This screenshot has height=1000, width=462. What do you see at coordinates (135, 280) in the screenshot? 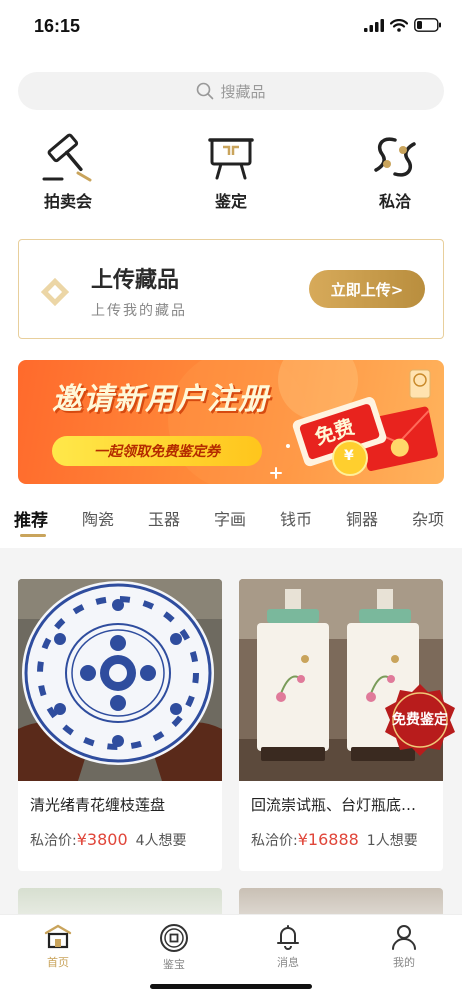
I see `upload-title: 上传藏品` at bounding box center [135, 280].